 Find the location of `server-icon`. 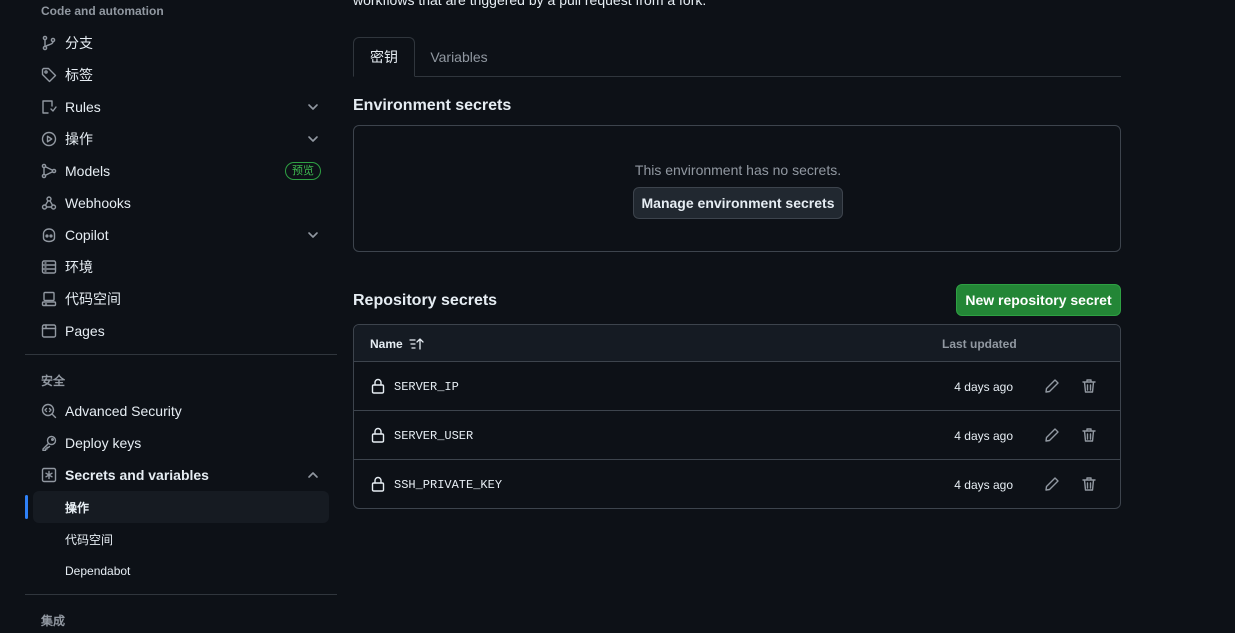

server-icon is located at coordinates (49, 267).